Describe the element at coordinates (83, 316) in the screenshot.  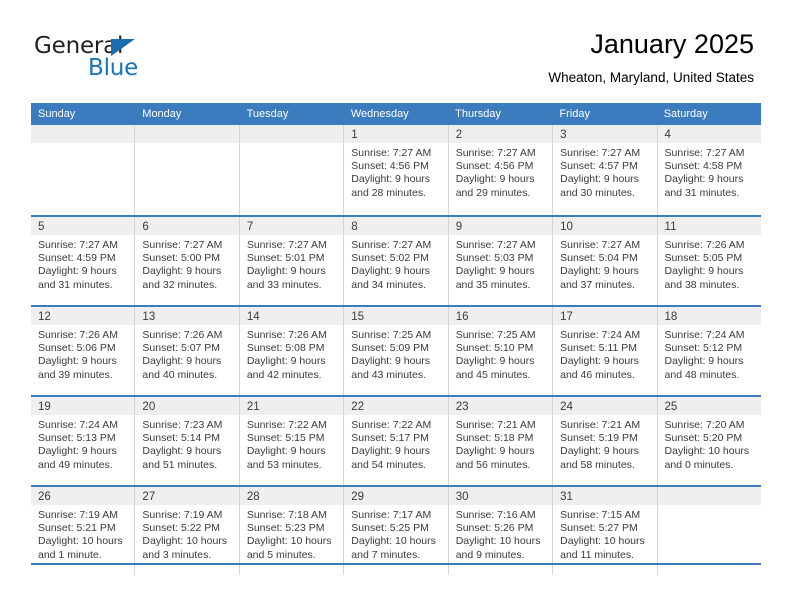
I see `day-number-bar: 12` at that location.